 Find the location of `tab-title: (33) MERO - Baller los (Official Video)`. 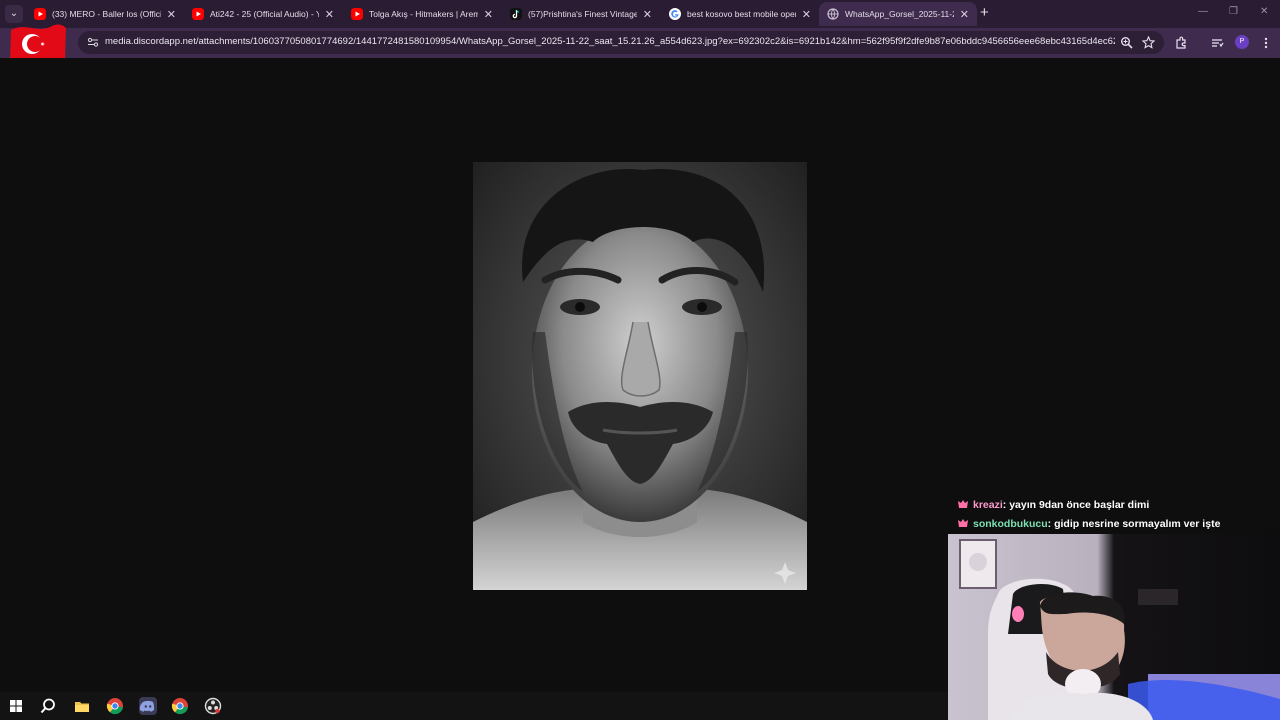

tab-title: (33) MERO - Baller los (Official Video) is located at coordinates (106, 14).